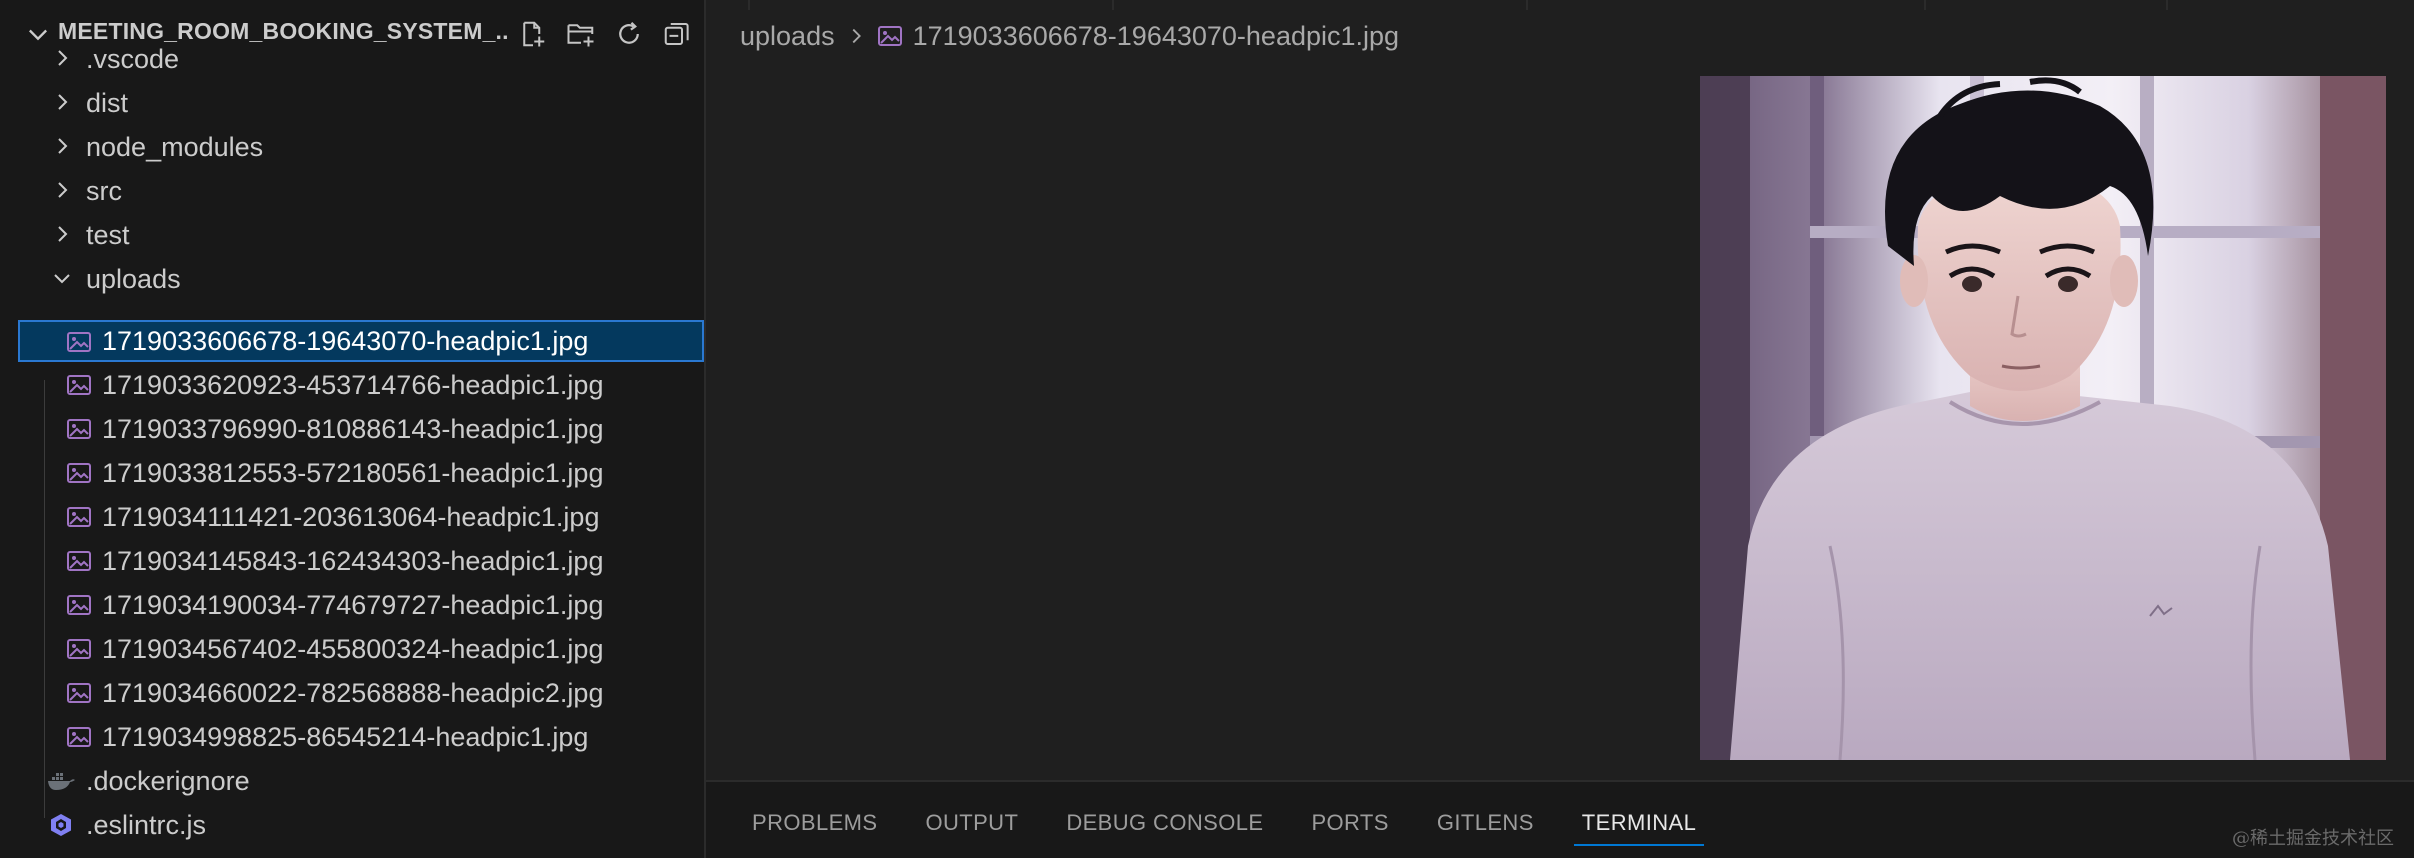 This screenshot has height=858, width=2414. I want to click on tree-item-label: .dockerignore, so click(168, 781).